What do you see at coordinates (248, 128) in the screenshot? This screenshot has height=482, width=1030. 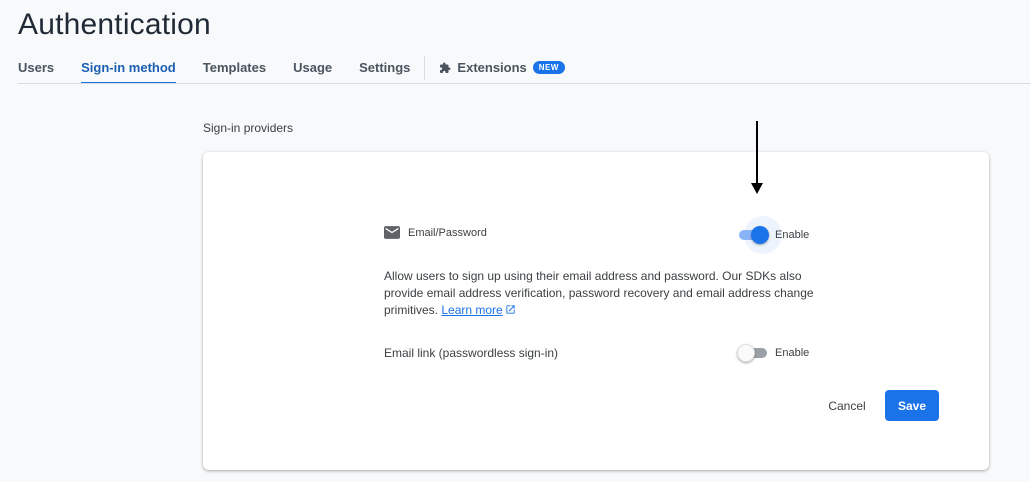 I see `section-label: Sign-in providers` at bounding box center [248, 128].